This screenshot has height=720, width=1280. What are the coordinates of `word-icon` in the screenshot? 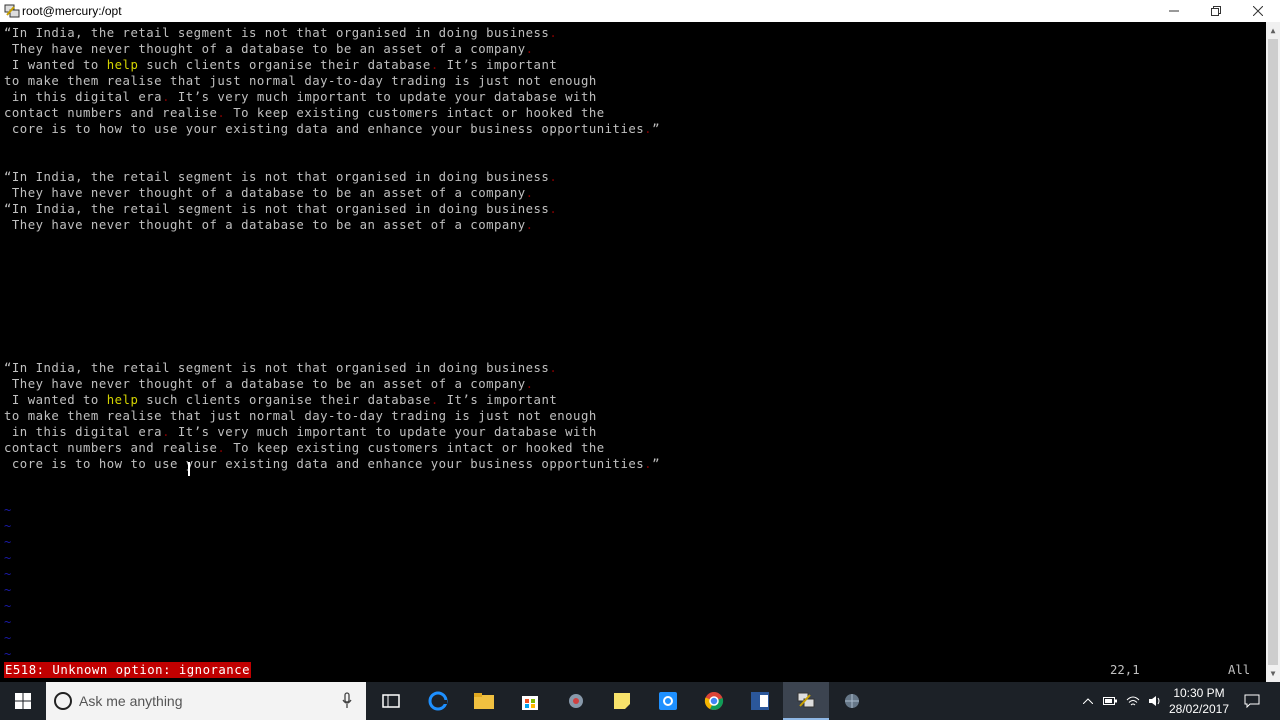 It's located at (760, 701).